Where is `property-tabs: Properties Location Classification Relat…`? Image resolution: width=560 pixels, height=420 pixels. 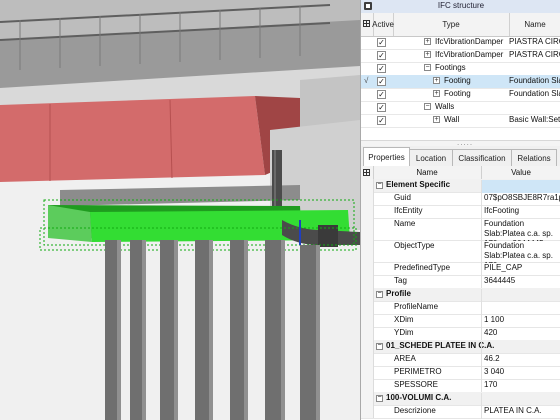 property-tabs: Properties Location Classification Relat… is located at coordinates (460, 156).